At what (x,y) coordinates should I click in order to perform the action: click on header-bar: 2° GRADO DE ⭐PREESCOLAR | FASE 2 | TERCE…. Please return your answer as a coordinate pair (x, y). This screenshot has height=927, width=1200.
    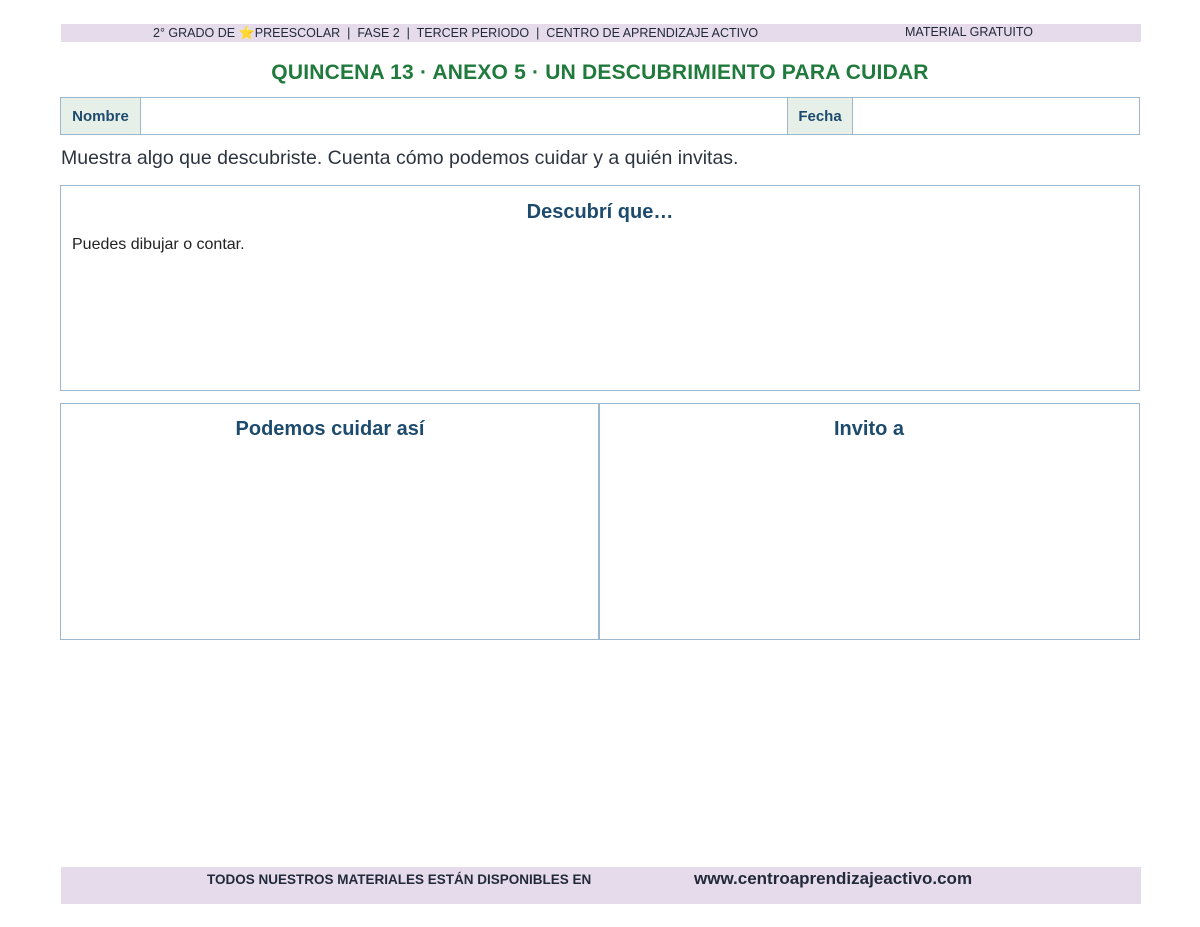
    Looking at the image, I should click on (601, 33).